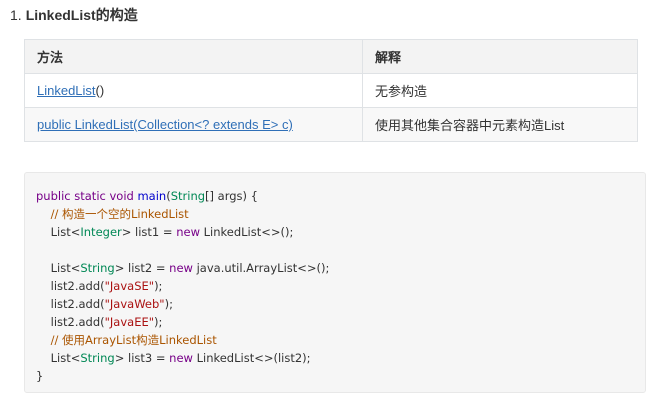 Image resolution: width=665 pixels, height=404 pixels. What do you see at coordinates (193, 56) in the screenshot?
I see `column-header-method: 方法` at bounding box center [193, 56].